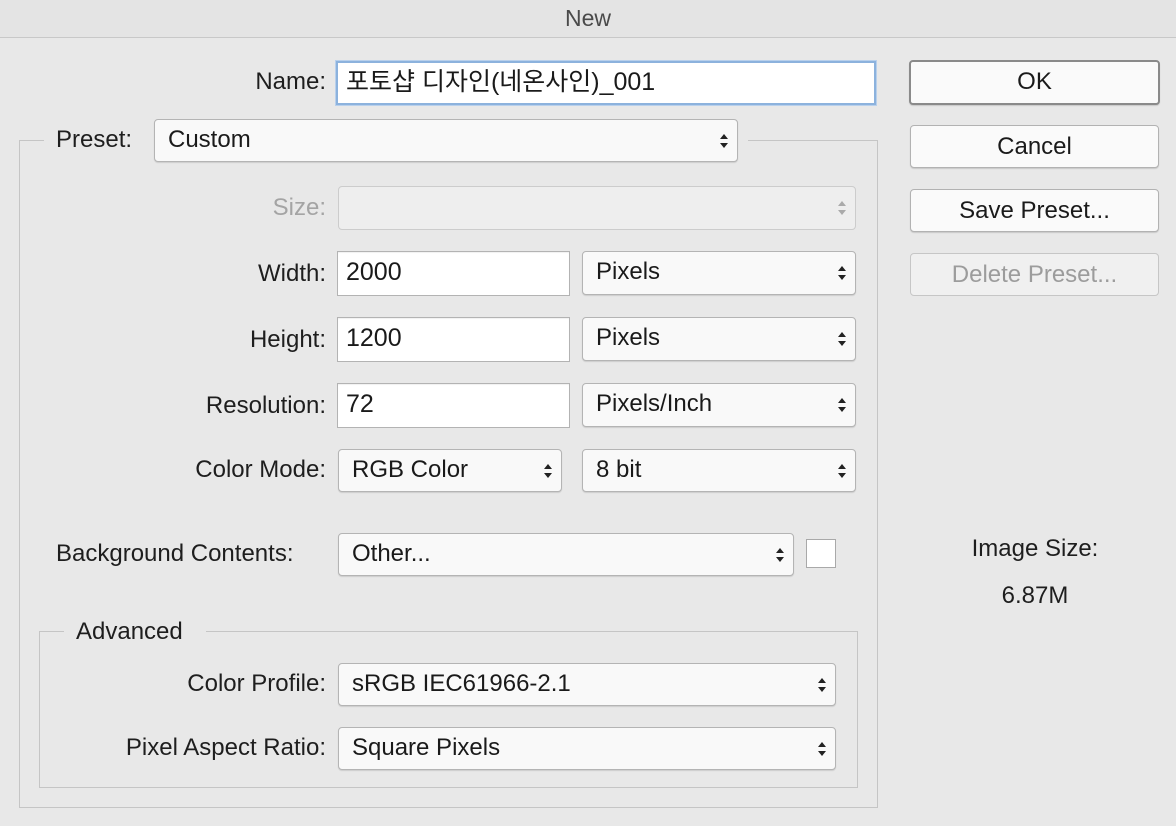 The height and width of the screenshot is (826, 1176). I want to click on preset-label: Preset:, so click(94, 139).